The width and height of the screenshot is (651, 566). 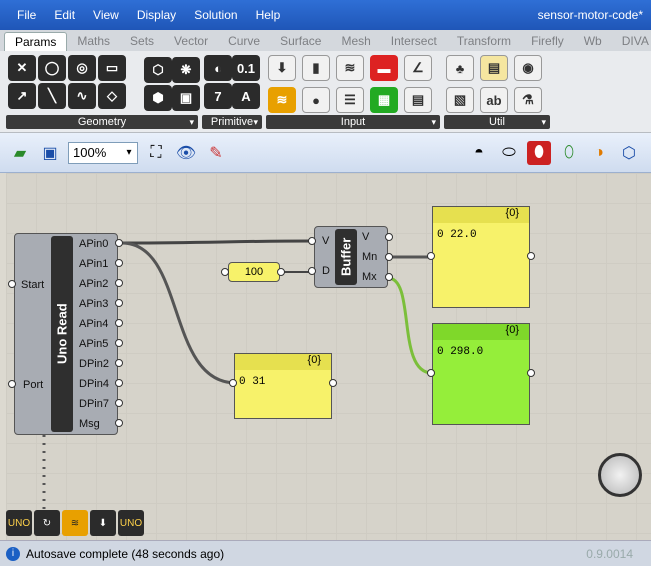 I want to click on mesh-preview-icon: ⬯, so click(x=569, y=153).